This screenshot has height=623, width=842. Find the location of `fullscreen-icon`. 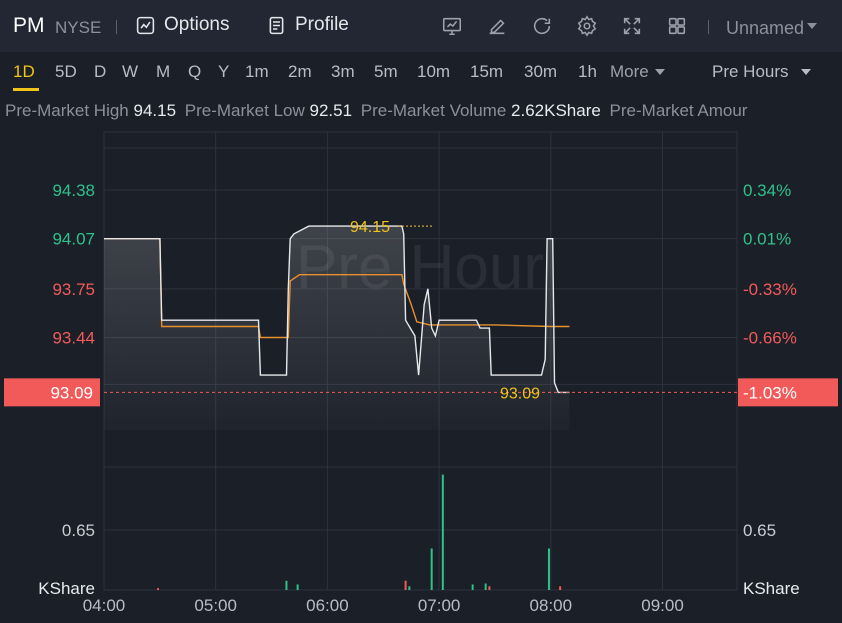

fullscreen-icon is located at coordinates (632, 26).